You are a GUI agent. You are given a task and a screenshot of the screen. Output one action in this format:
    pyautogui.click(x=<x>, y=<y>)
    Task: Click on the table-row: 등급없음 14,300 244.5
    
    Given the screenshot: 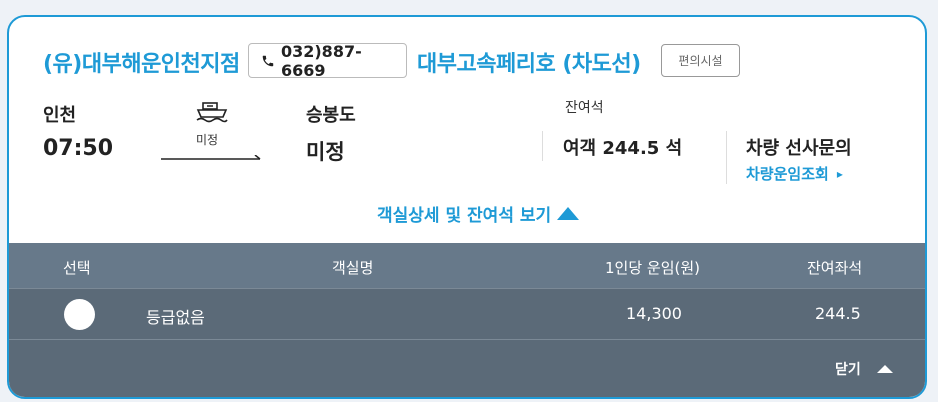 What is the action you would take?
    pyautogui.click(x=467, y=313)
    